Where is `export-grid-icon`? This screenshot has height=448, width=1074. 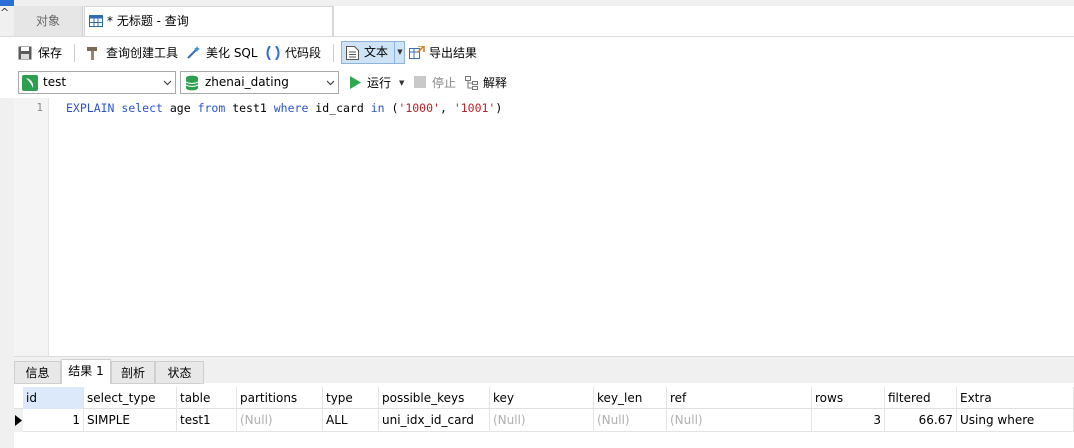 export-grid-icon is located at coordinates (417, 52).